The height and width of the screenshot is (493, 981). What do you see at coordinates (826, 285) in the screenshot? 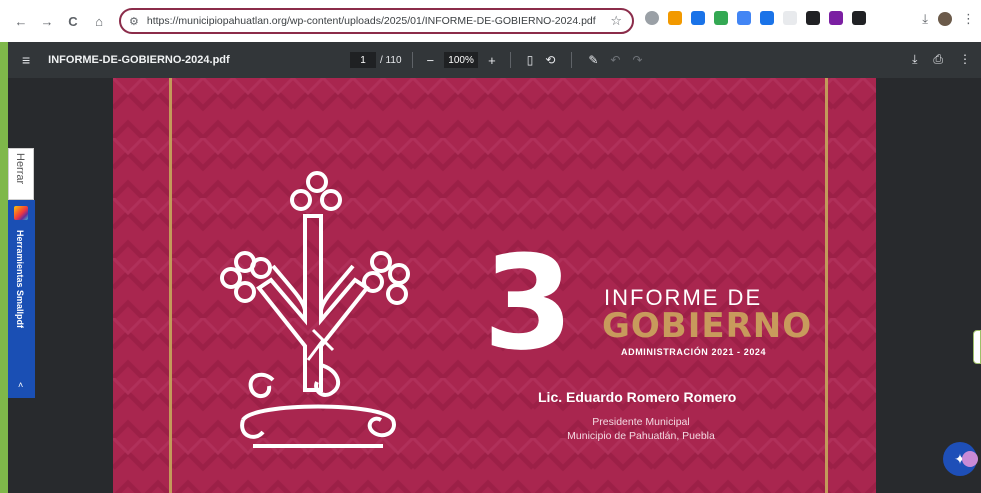
I see `gold-border-right` at bounding box center [826, 285].